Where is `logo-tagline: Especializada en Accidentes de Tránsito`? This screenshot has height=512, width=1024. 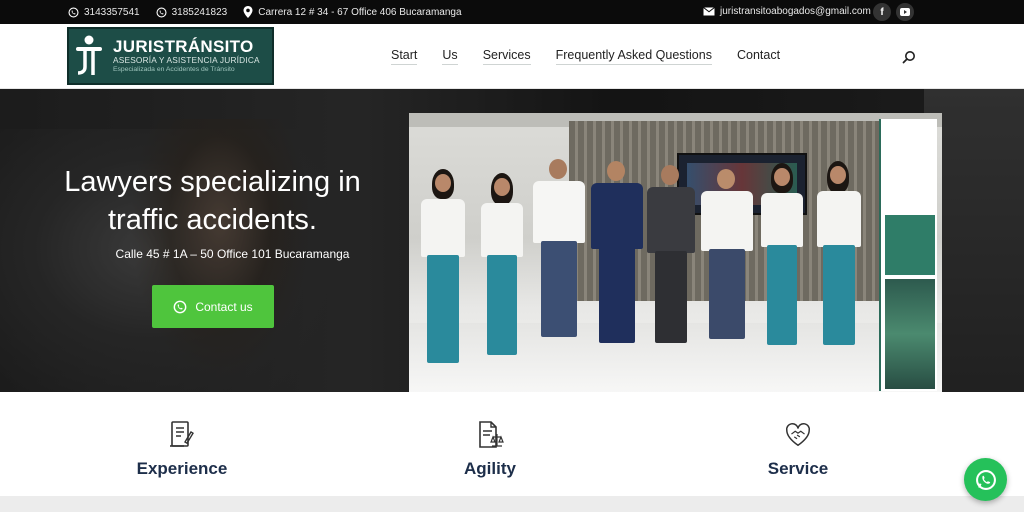
logo-tagline: Especializada en Accidentes de Tránsito is located at coordinates (174, 69).